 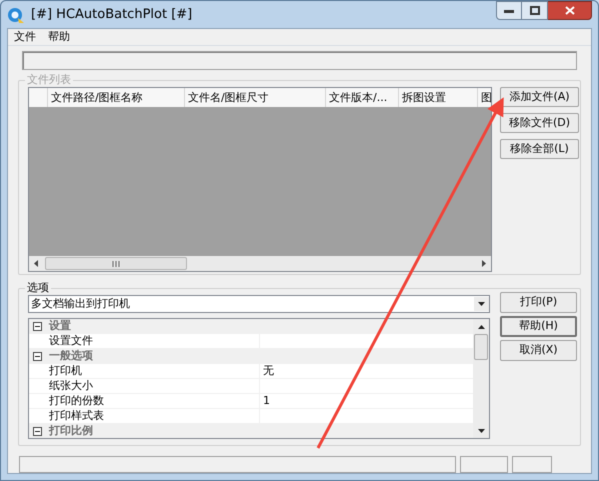 I want to click on column-header: 图, so click(x=484, y=97).